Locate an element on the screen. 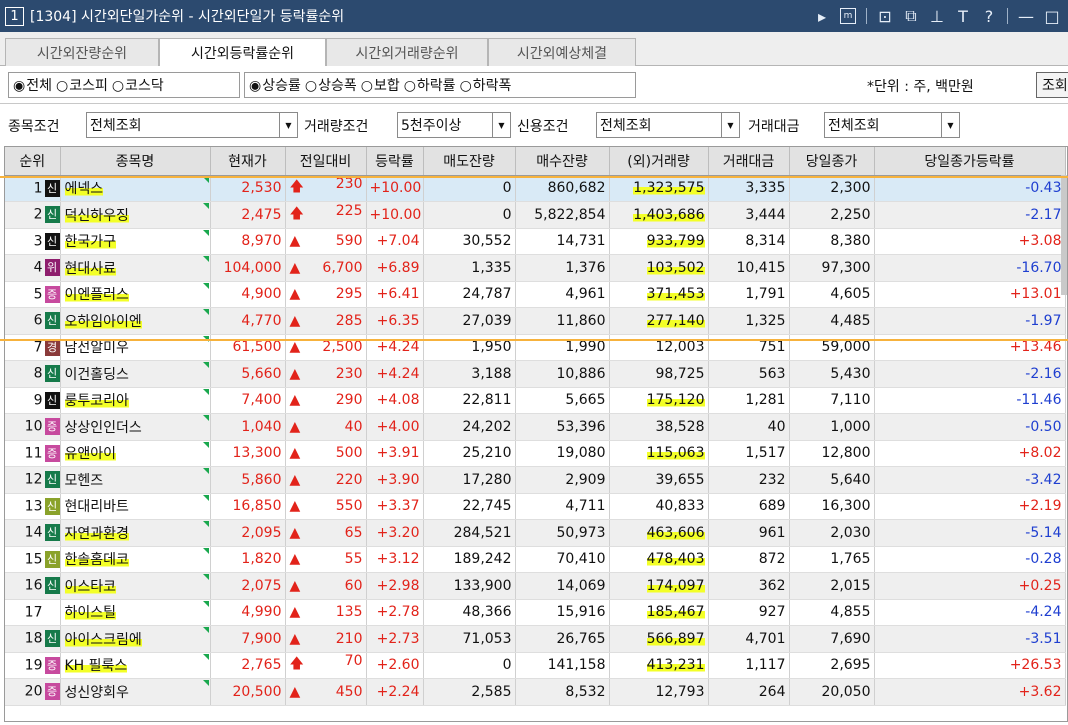 This screenshot has height=725, width=1068. stock-name-cell: 이스타코 is located at coordinates (135, 586).